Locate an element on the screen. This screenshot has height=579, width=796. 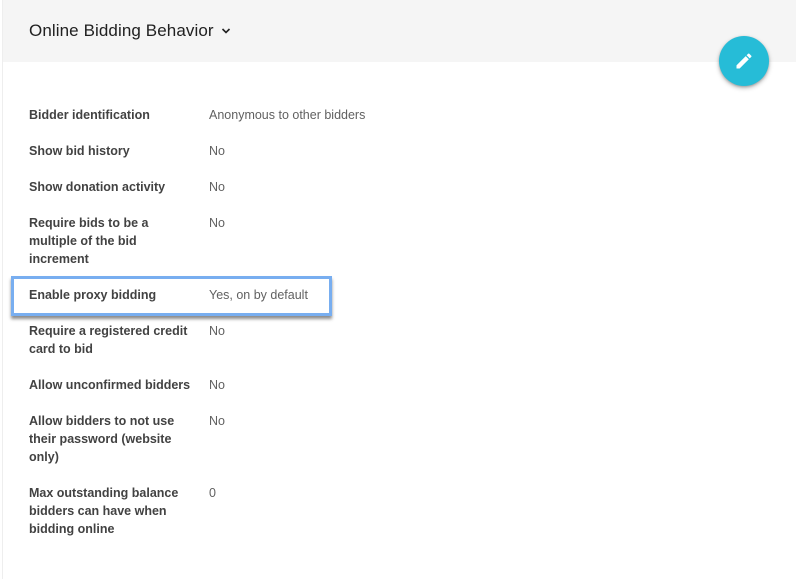
setting-row-unconfirmed-bidders: Allow unconfirmed bidders No is located at coordinates (399, 385).